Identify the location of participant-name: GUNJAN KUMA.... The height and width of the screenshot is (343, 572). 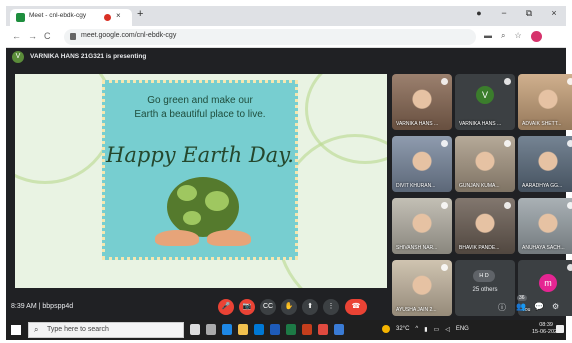
(479, 186).